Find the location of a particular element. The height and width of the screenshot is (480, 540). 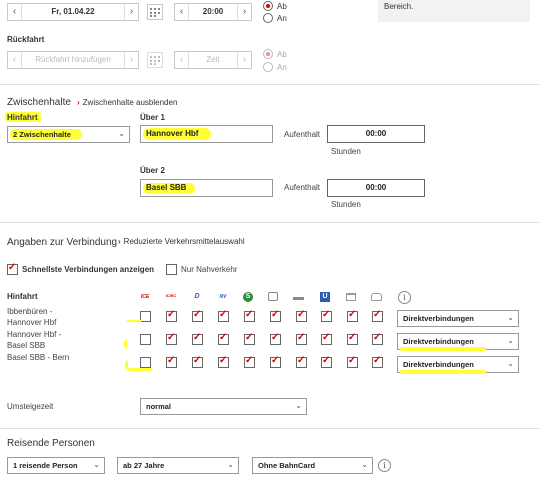

bahncard-select: Ohne BahnCard ⌄ is located at coordinates (312, 465).